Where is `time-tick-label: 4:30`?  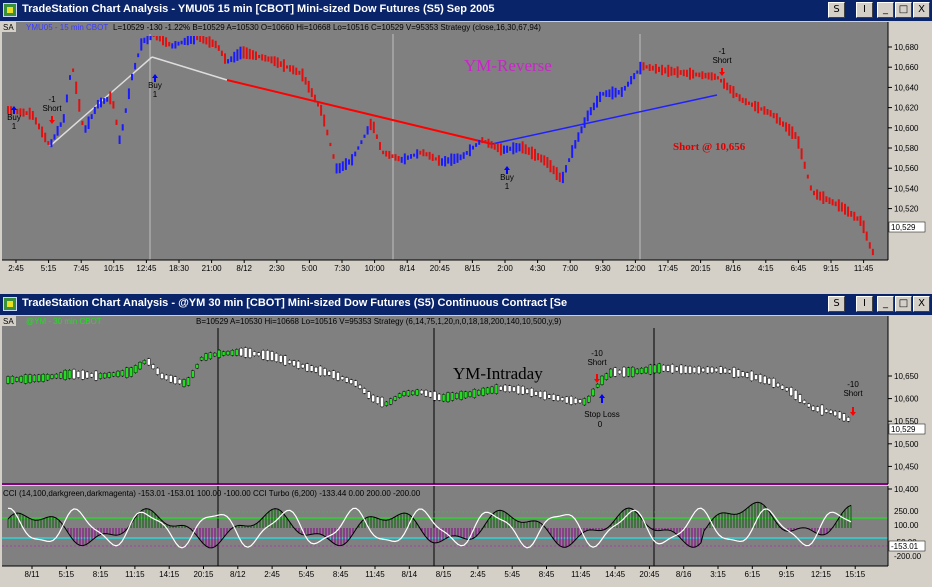
time-tick-label: 4:30 is located at coordinates (538, 268).